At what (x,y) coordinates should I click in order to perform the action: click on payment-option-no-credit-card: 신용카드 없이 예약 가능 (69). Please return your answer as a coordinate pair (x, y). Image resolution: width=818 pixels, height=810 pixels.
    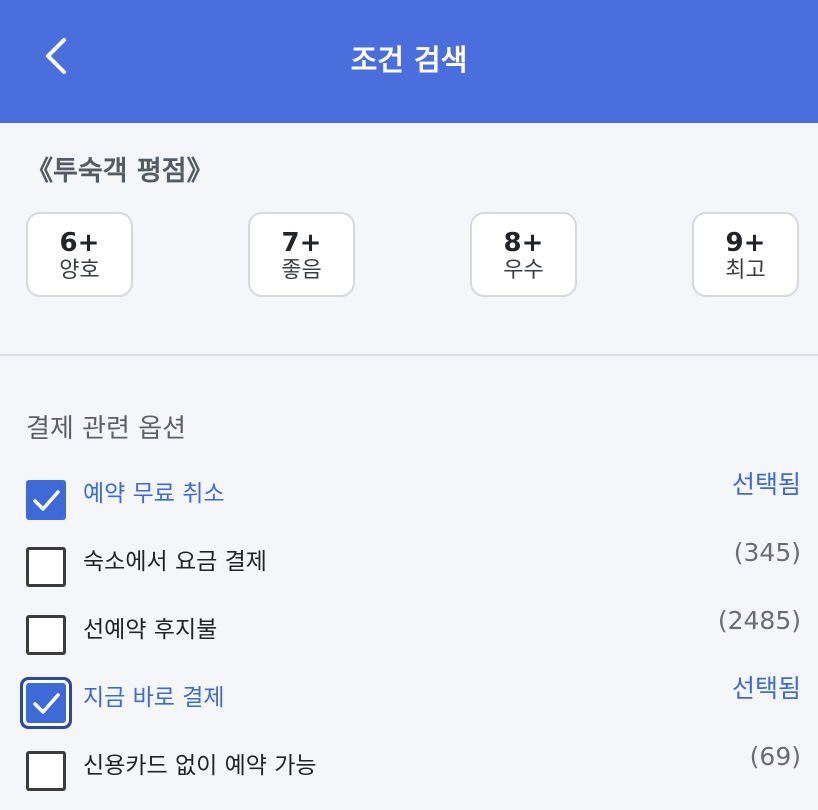
    Looking at the image, I should click on (409, 772).